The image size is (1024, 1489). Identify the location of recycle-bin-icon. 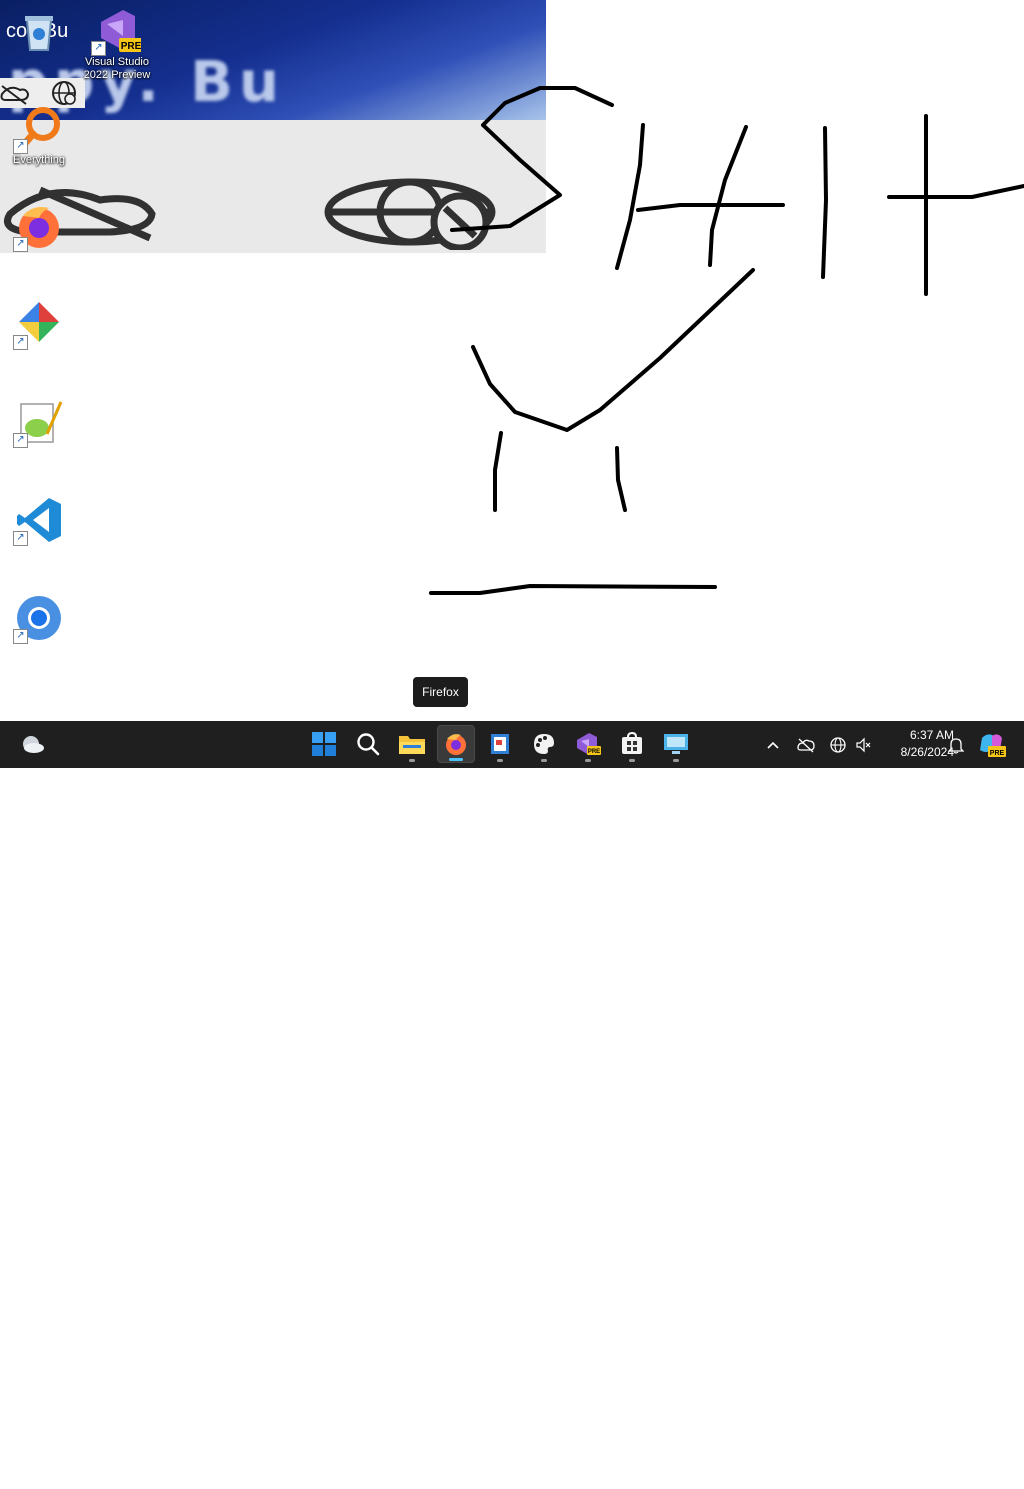
(39, 32).